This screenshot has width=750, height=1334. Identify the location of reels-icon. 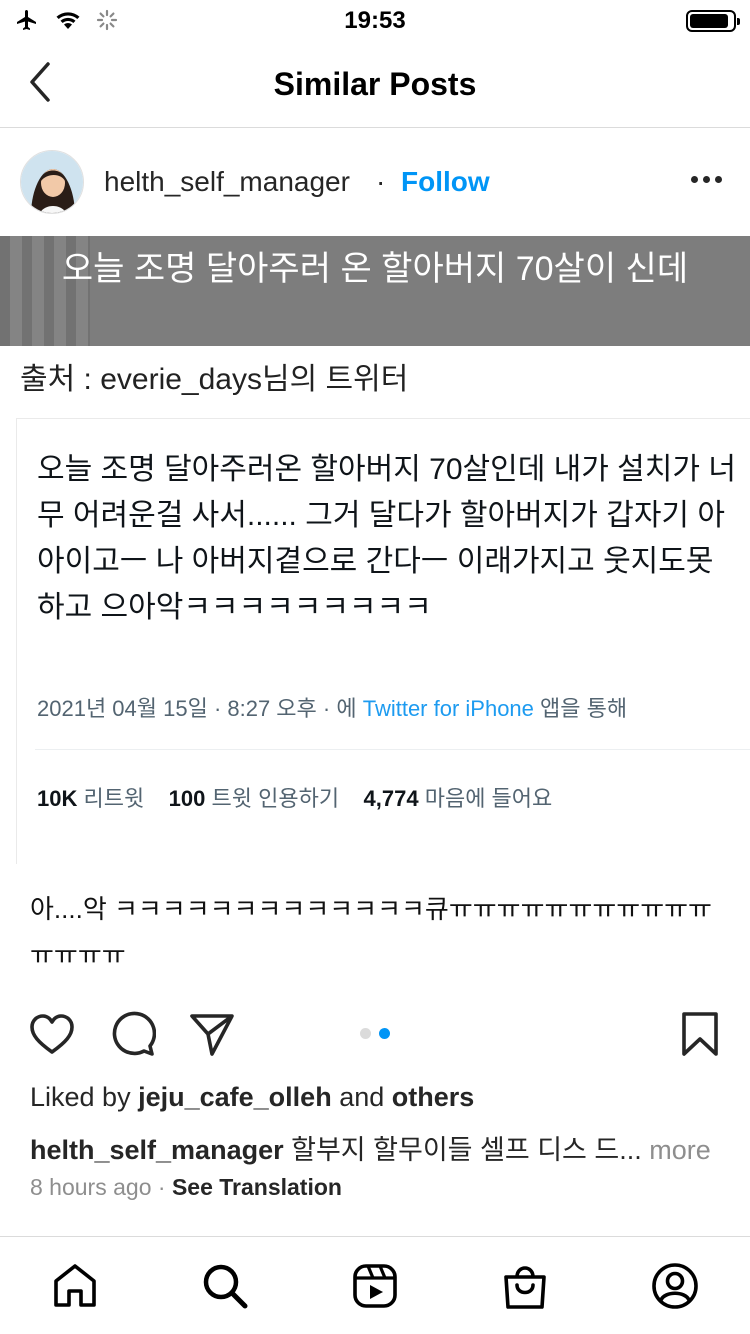
(375, 1286).